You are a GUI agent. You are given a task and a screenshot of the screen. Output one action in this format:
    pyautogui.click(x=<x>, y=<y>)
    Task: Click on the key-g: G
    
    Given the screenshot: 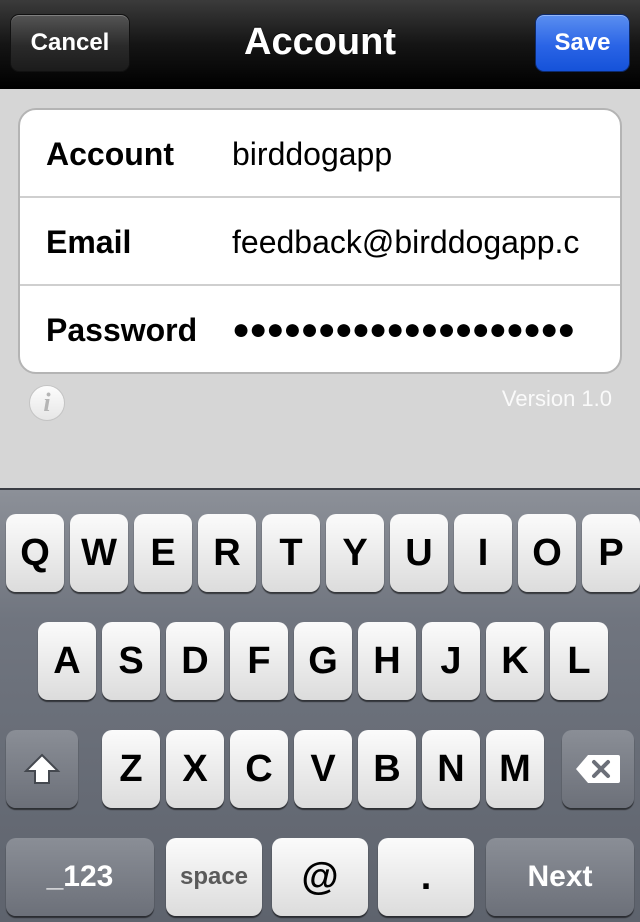 What is the action you would take?
    pyautogui.click(x=323, y=661)
    